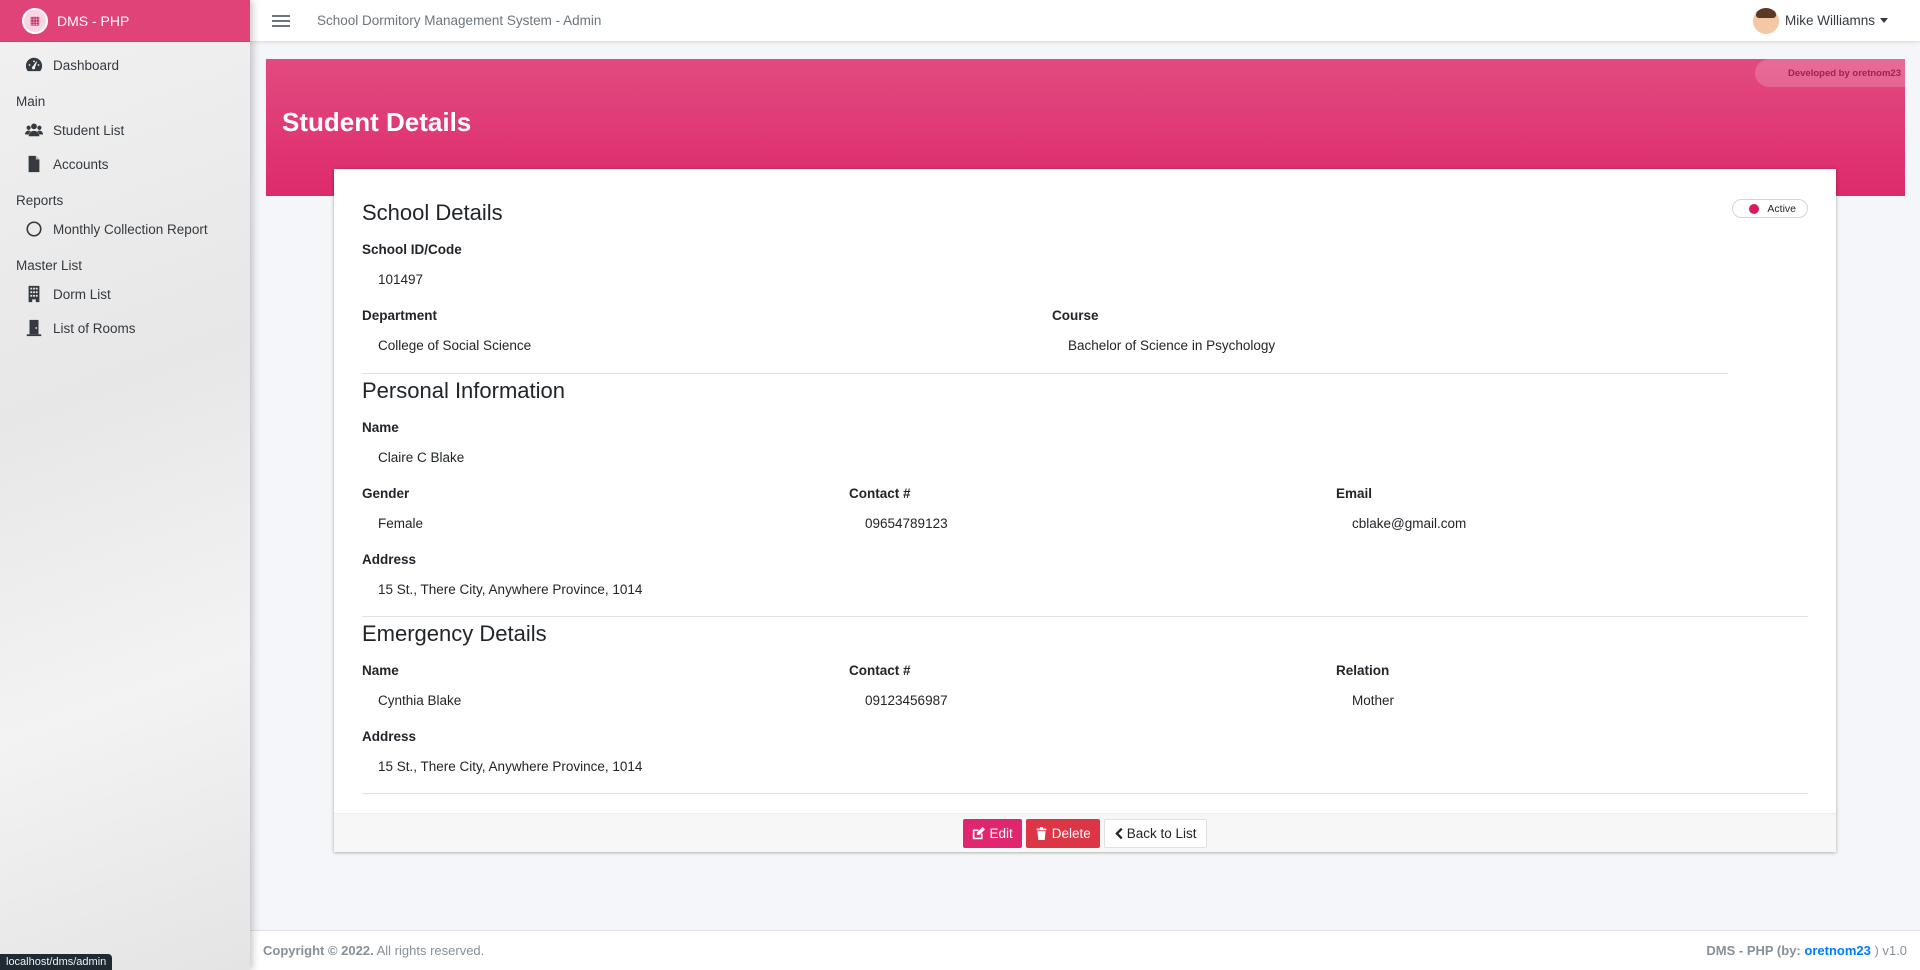  I want to click on edit-icon, so click(979, 832).